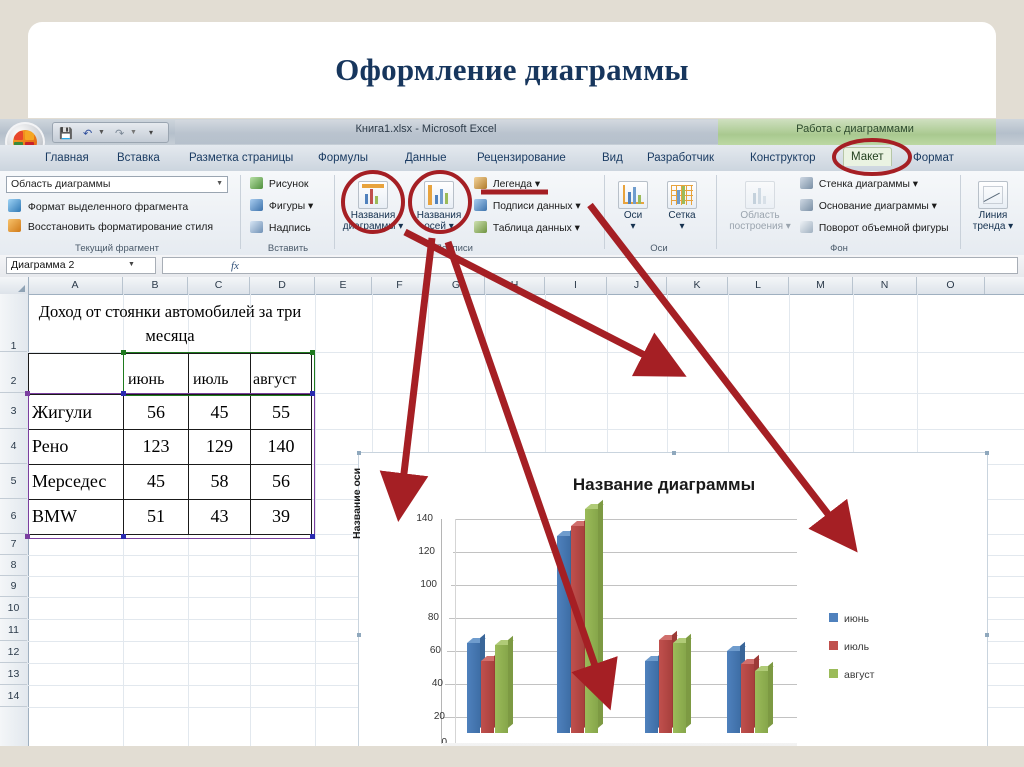  Describe the element at coordinates (439, 206) in the screenshot. I see `axis-titles-button: Названия осей ▾` at that location.